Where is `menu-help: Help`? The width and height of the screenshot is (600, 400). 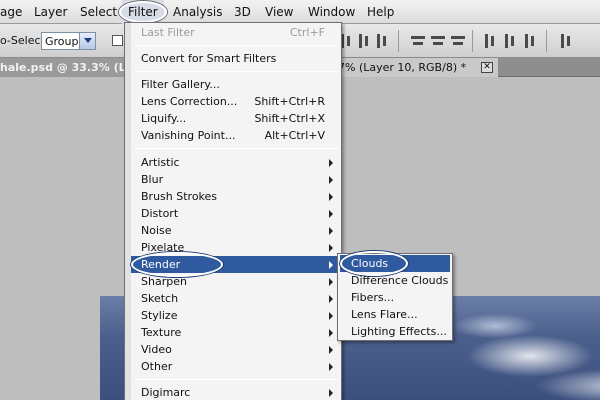 menu-help: Help is located at coordinates (380, 12).